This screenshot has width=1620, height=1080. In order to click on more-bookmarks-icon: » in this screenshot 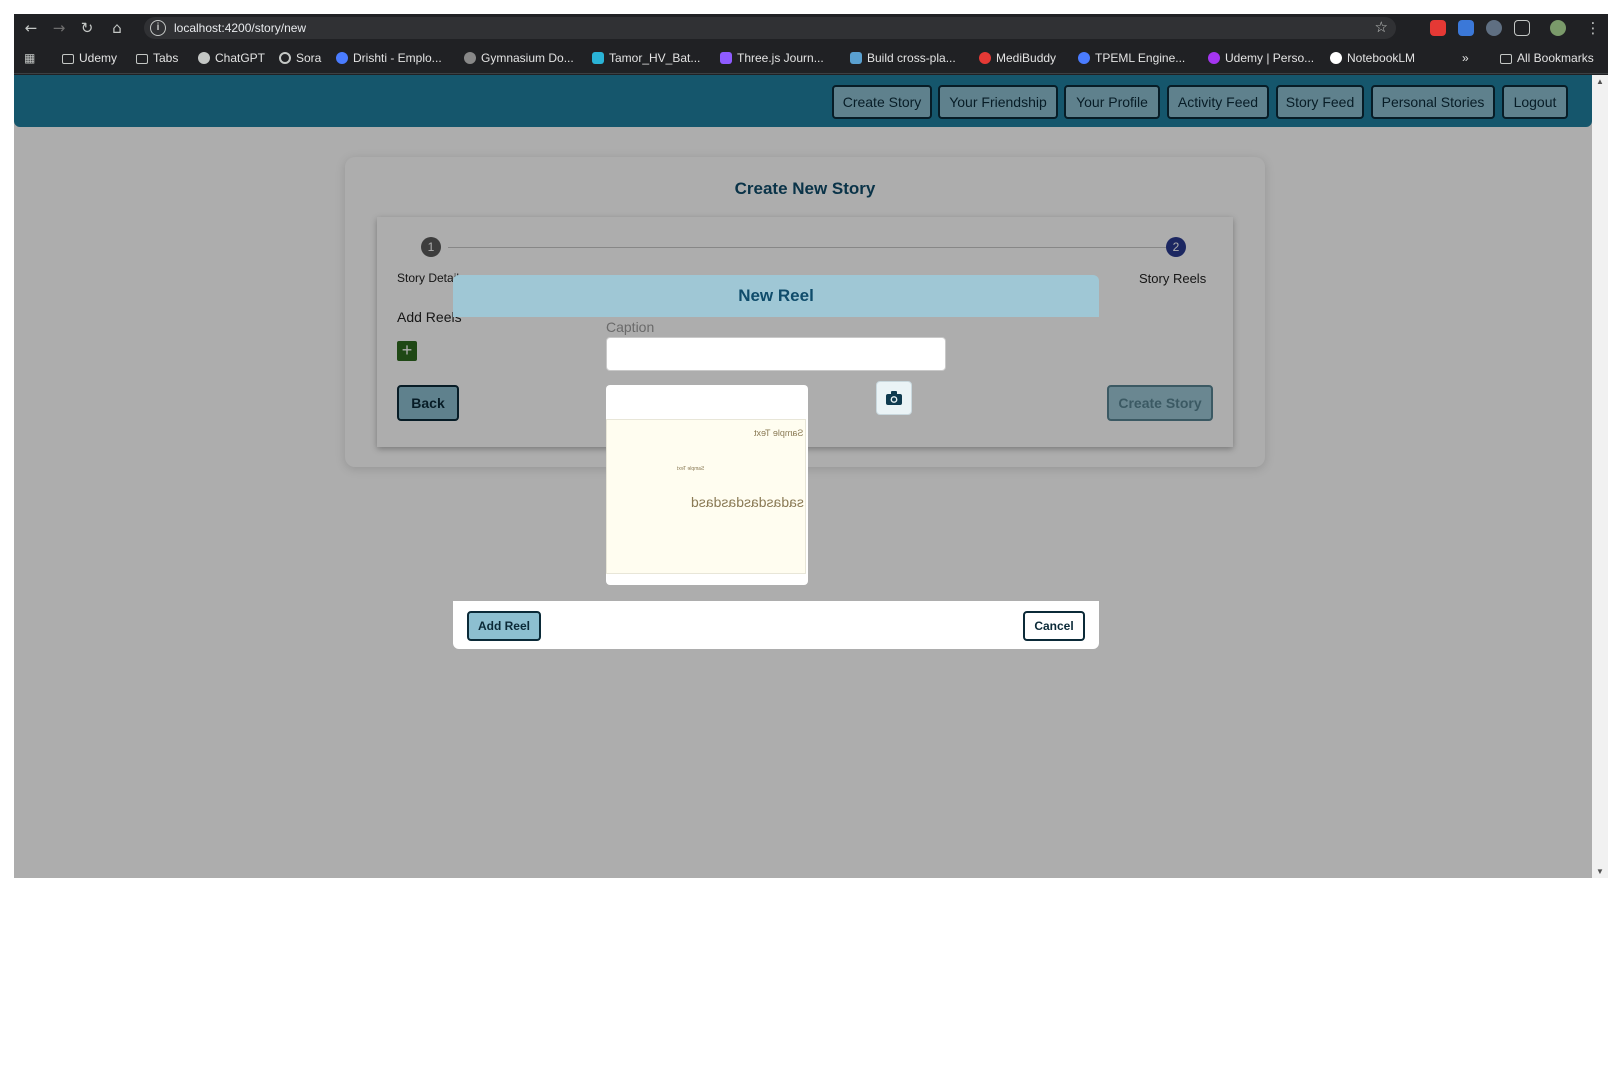, I will do `click(1465, 58)`.